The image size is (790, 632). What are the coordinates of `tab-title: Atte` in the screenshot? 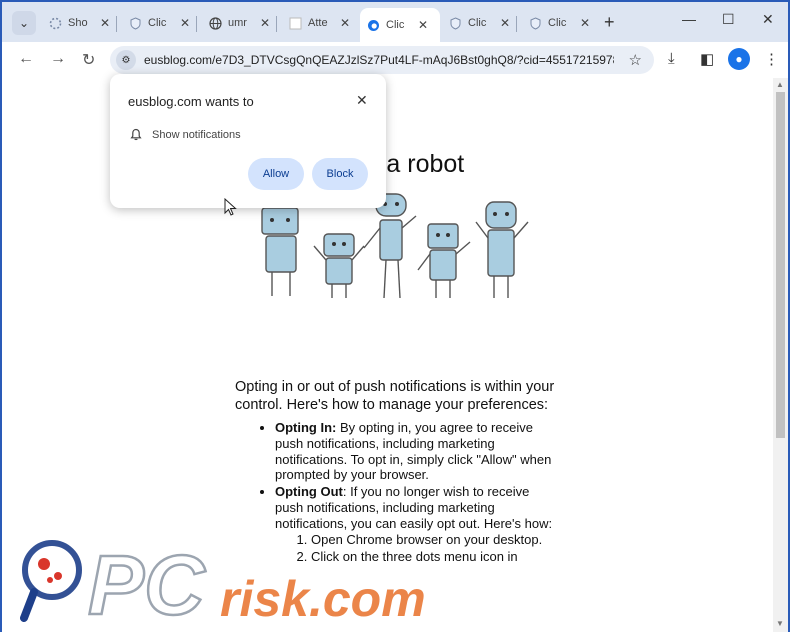 It's located at (318, 23).